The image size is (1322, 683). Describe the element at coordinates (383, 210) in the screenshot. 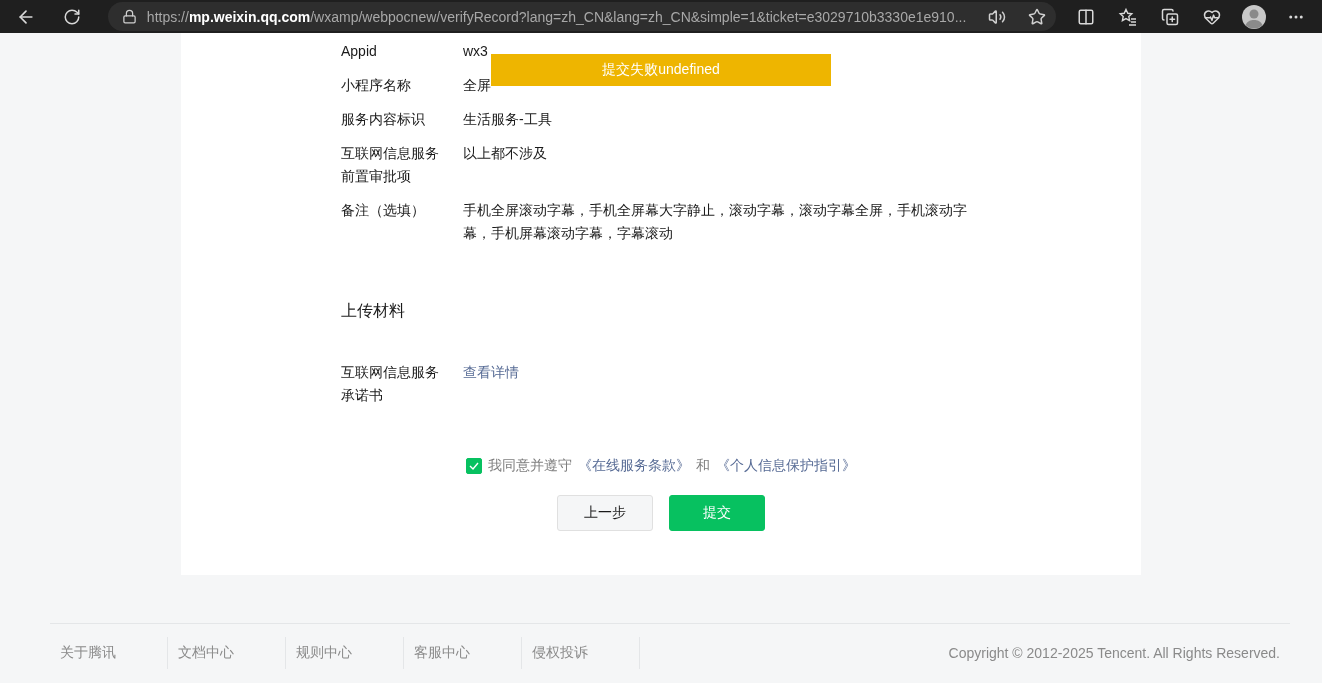

I see `field-label: 备注（选填）` at that location.